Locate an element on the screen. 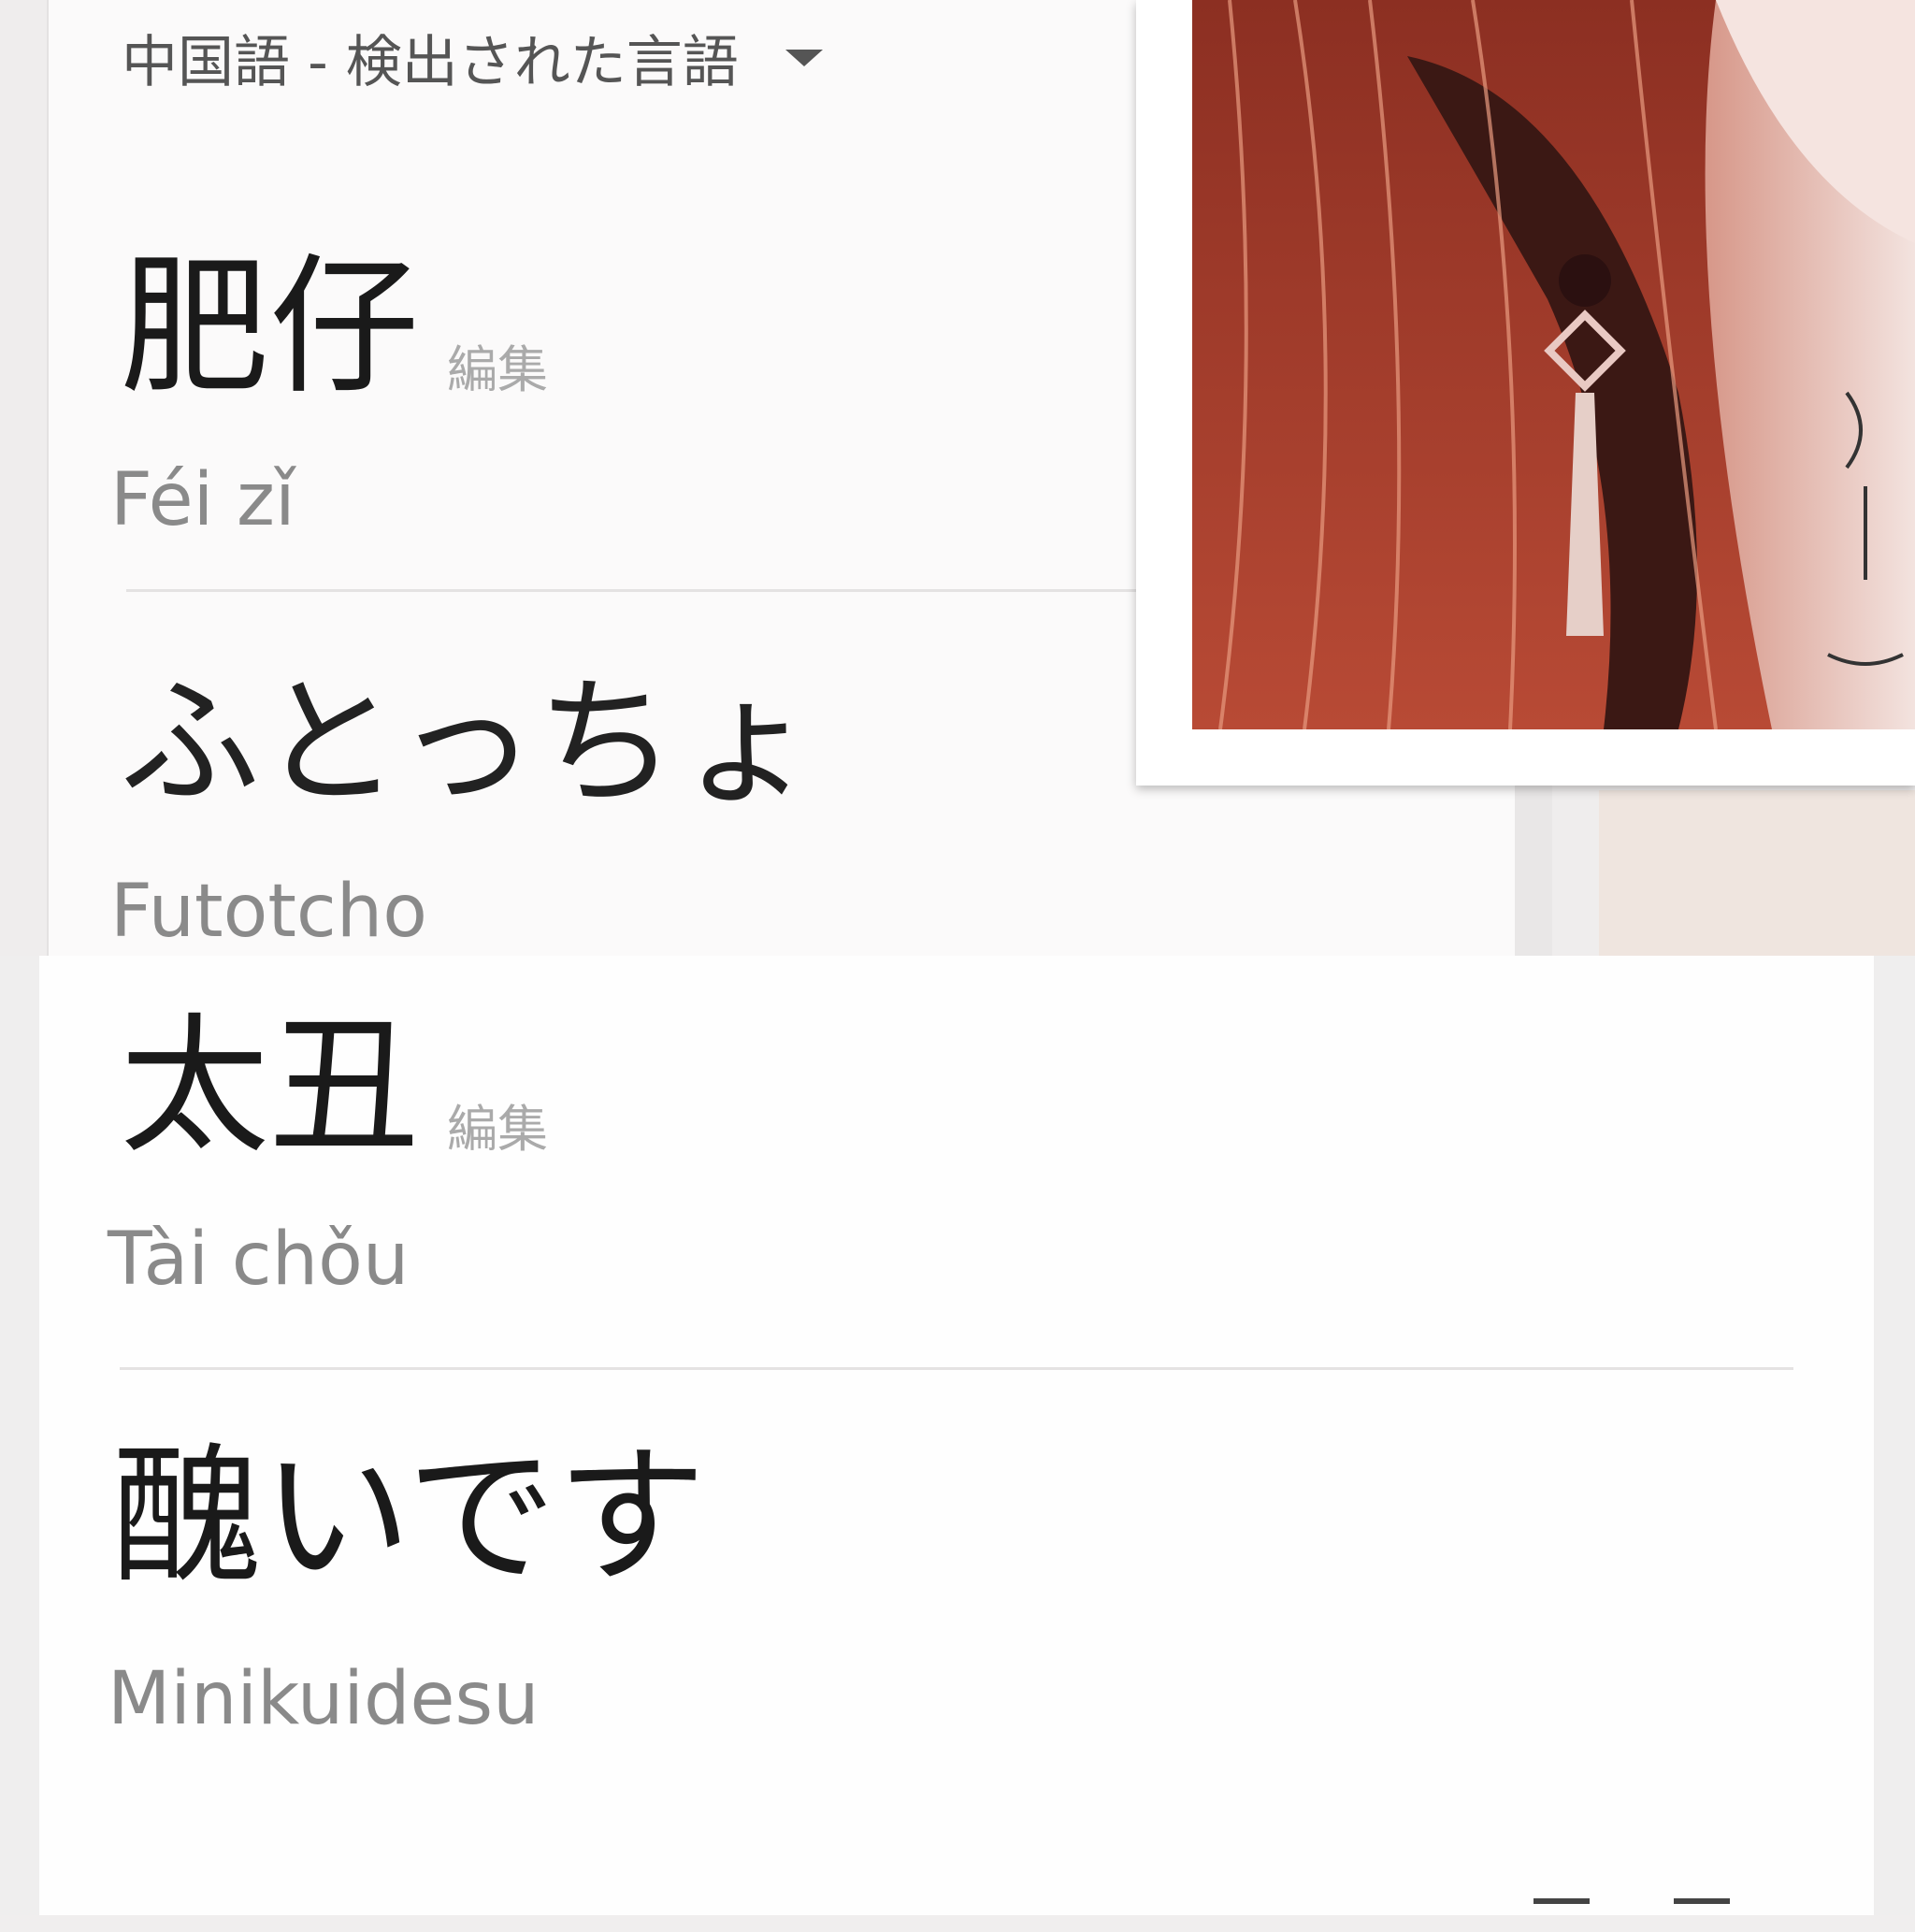 Image resolution: width=1915 pixels, height=1932 pixels. translation-text: ふとっちょ is located at coordinates (468, 743).